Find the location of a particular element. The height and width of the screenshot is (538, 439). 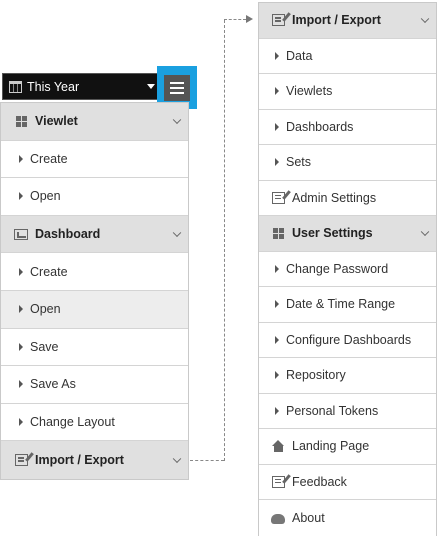

user-settings-icon is located at coordinates (278, 233).